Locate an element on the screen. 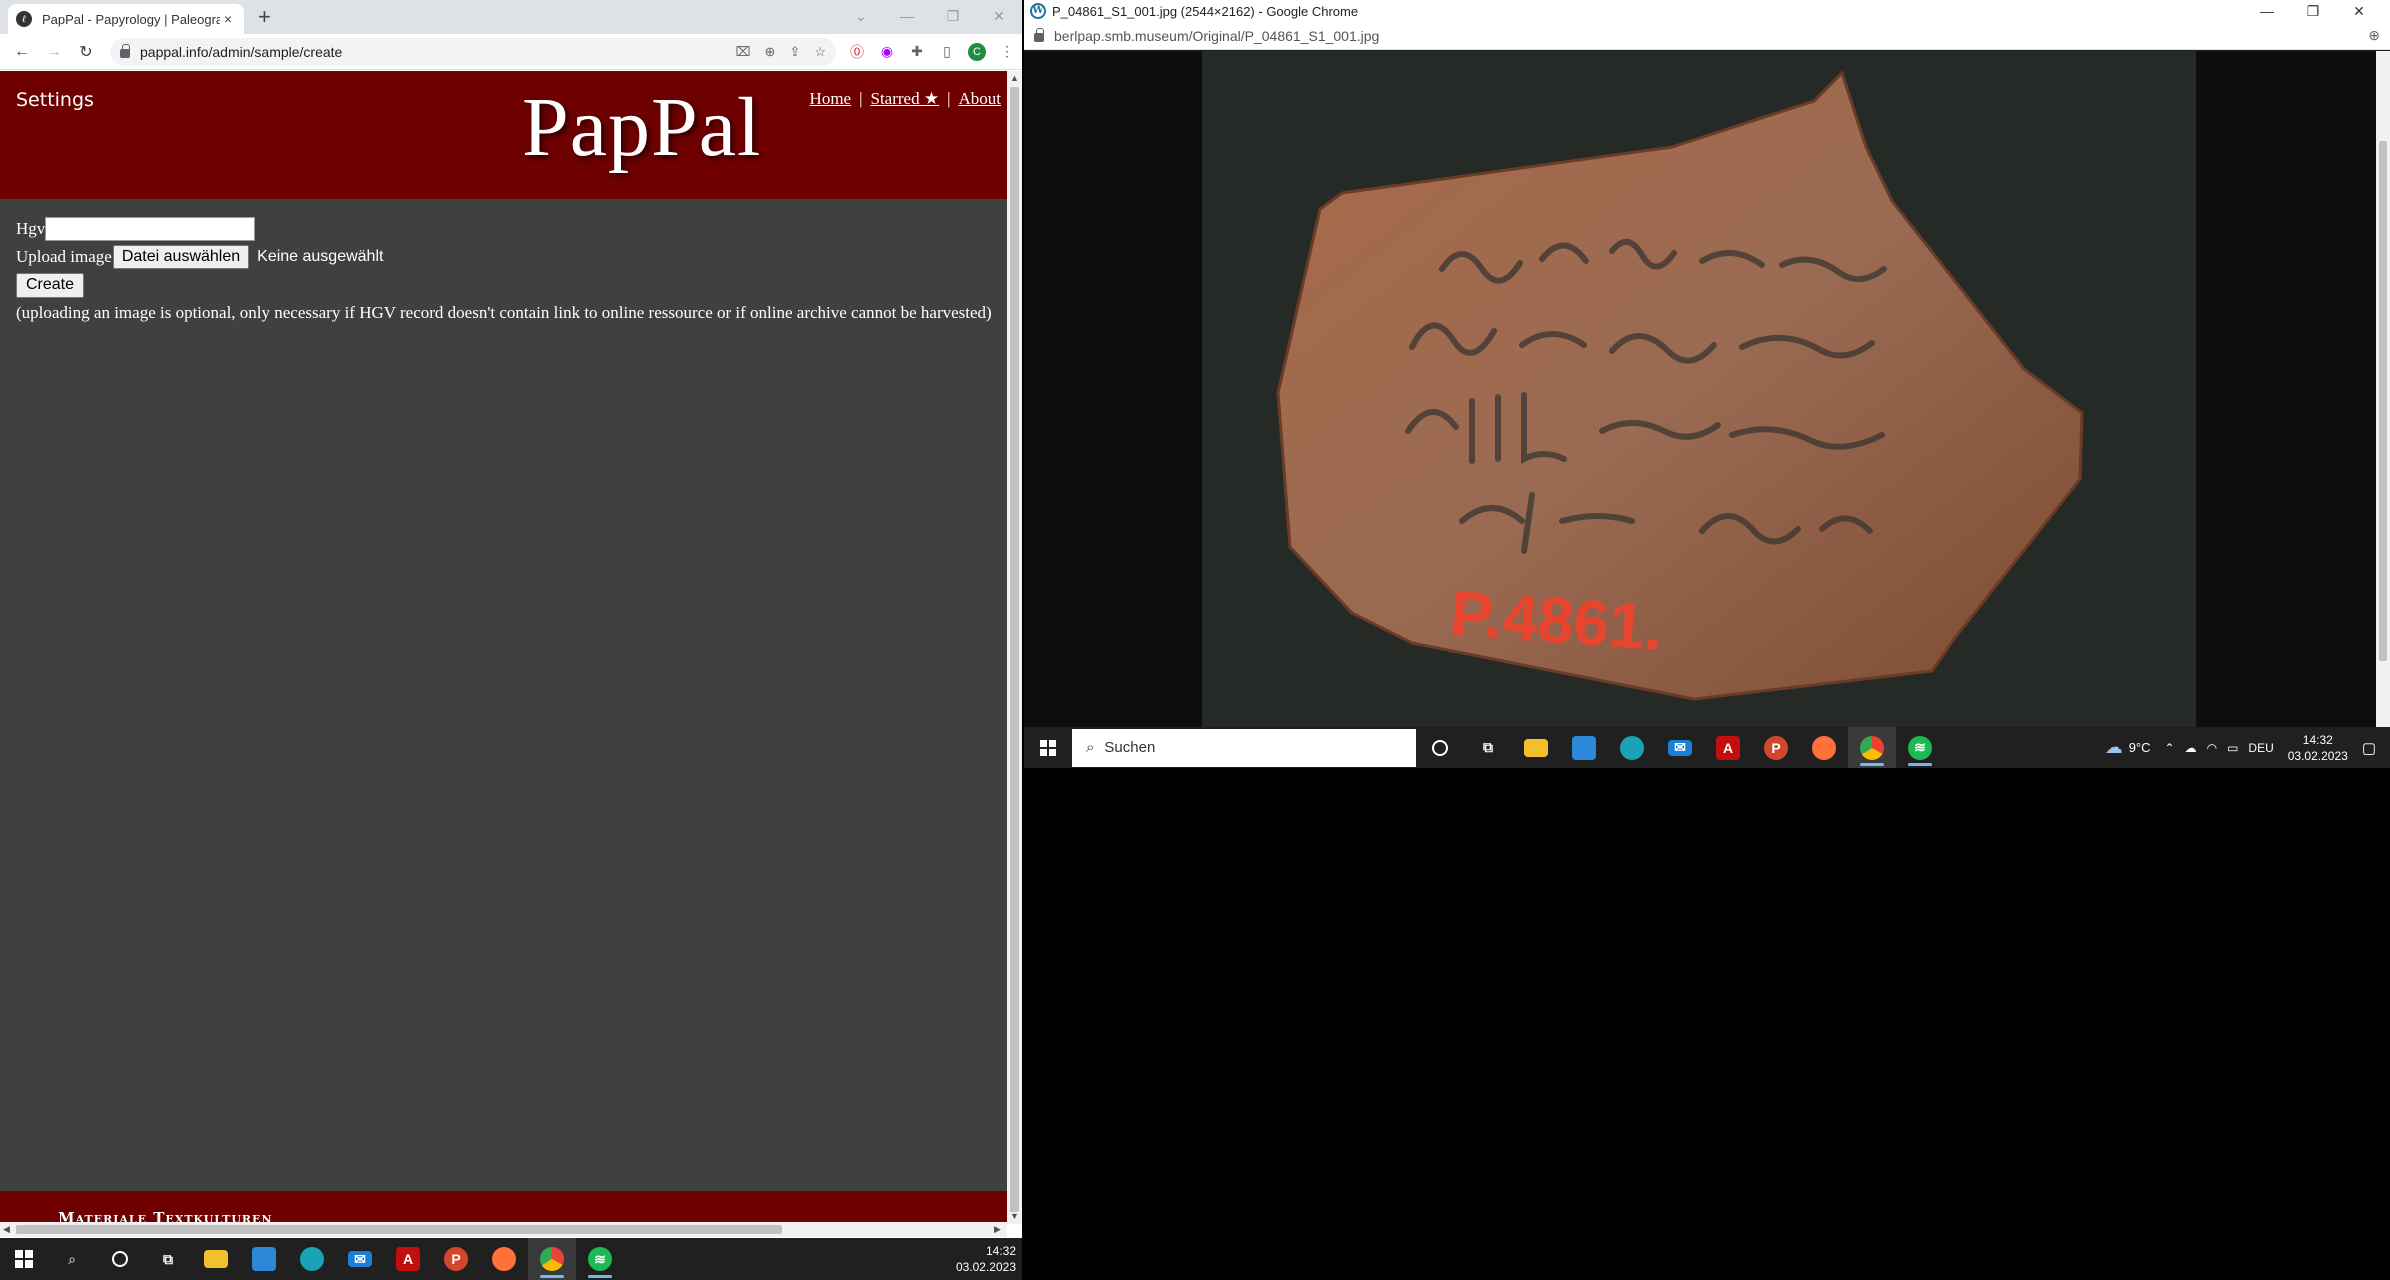  horizontal-scrollbar: ◀ ▶ is located at coordinates (503, 1229).